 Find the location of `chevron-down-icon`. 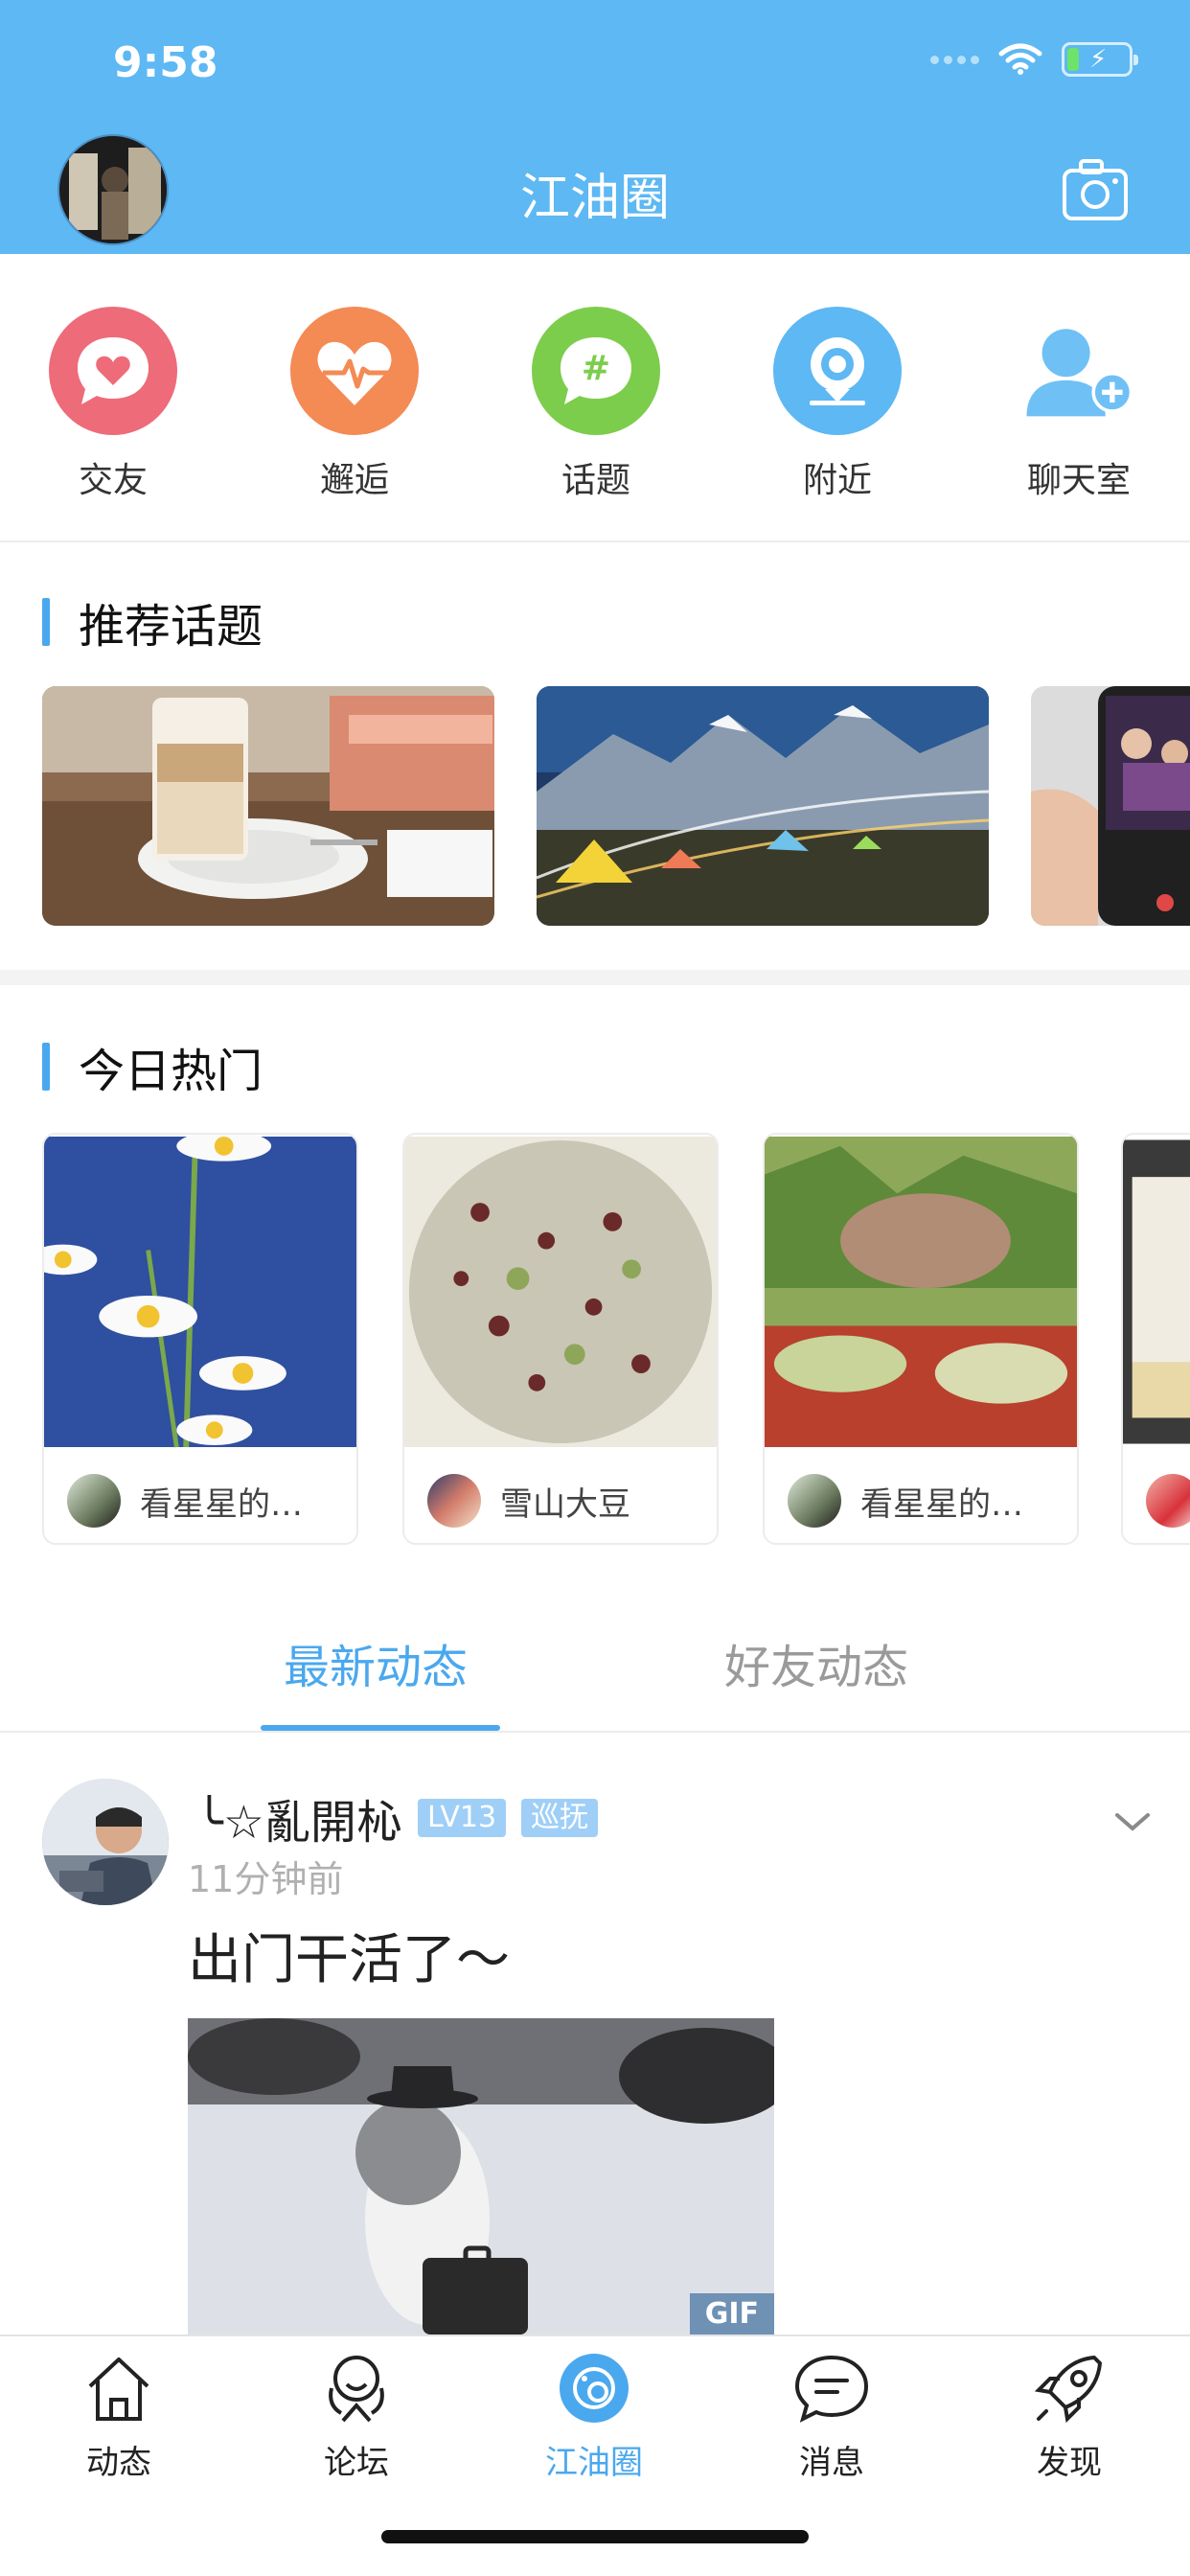

chevron-down-icon is located at coordinates (1133, 1821).